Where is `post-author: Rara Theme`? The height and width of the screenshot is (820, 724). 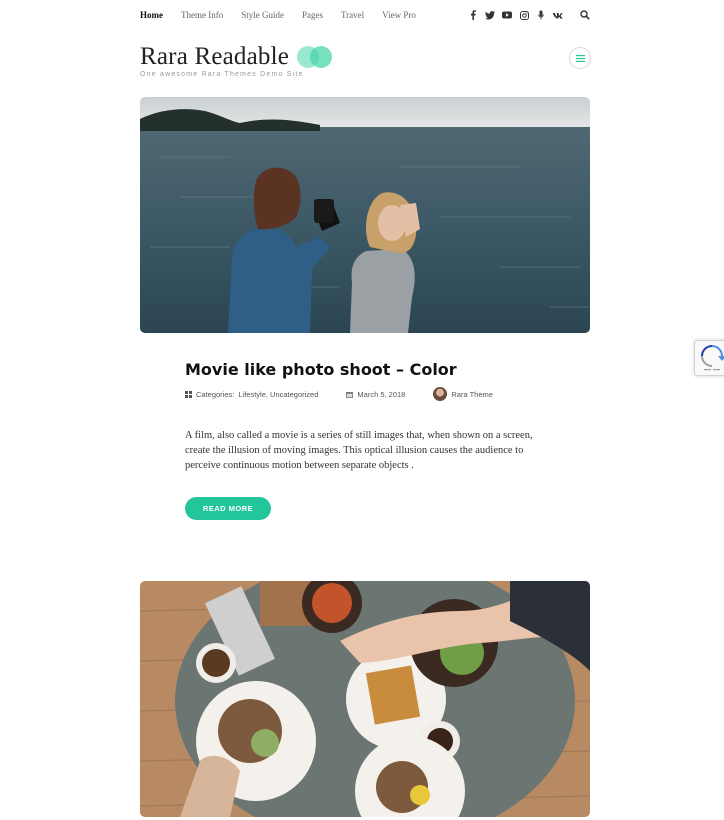 post-author: Rara Theme is located at coordinates (472, 394).